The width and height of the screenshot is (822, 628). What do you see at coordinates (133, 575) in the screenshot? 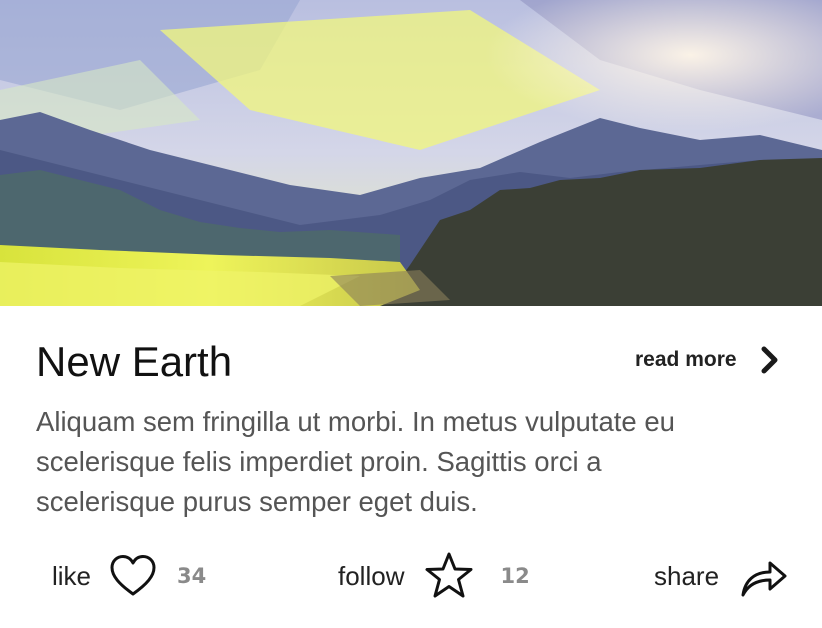
I see `heart-icon` at bounding box center [133, 575].